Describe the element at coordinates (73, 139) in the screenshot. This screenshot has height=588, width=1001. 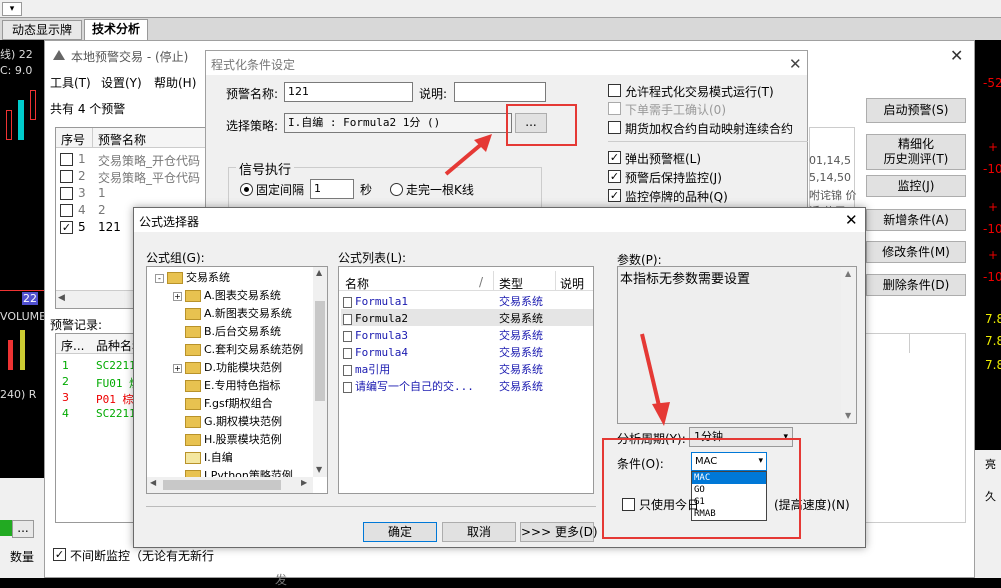
I see `col-no: 序号` at that location.